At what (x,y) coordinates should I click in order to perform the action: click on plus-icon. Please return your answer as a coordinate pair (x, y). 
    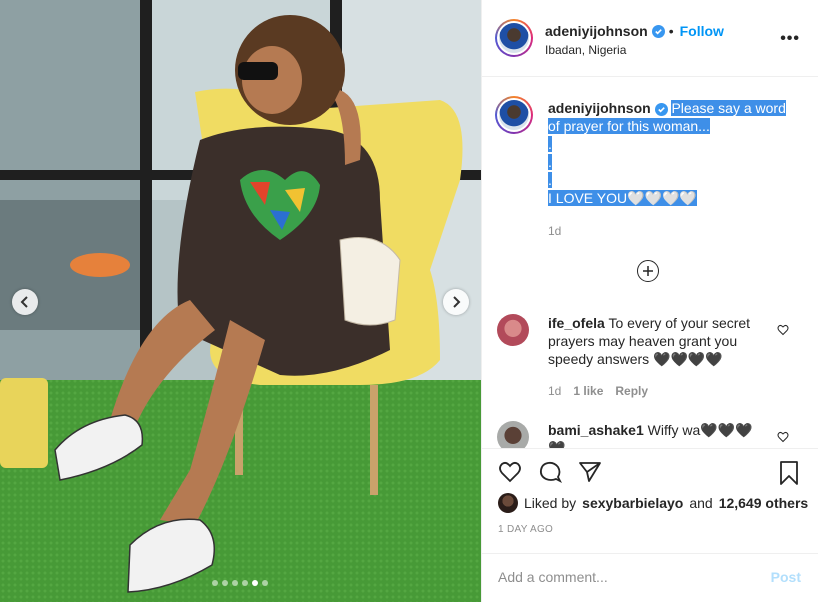
    Looking at the image, I should click on (648, 271).